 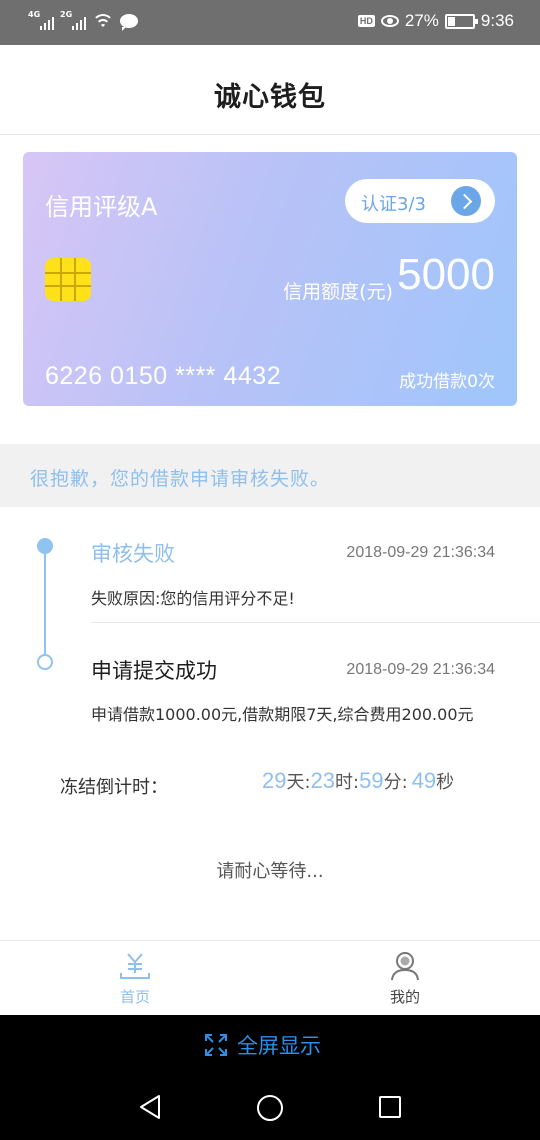 I want to click on user-icon, so click(x=405, y=966).